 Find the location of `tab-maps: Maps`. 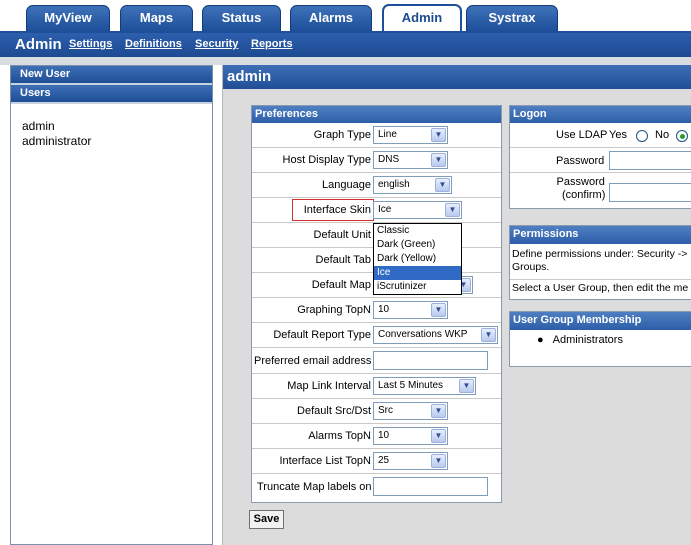

tab-maps: Maps is located at coordinates (156, 18).